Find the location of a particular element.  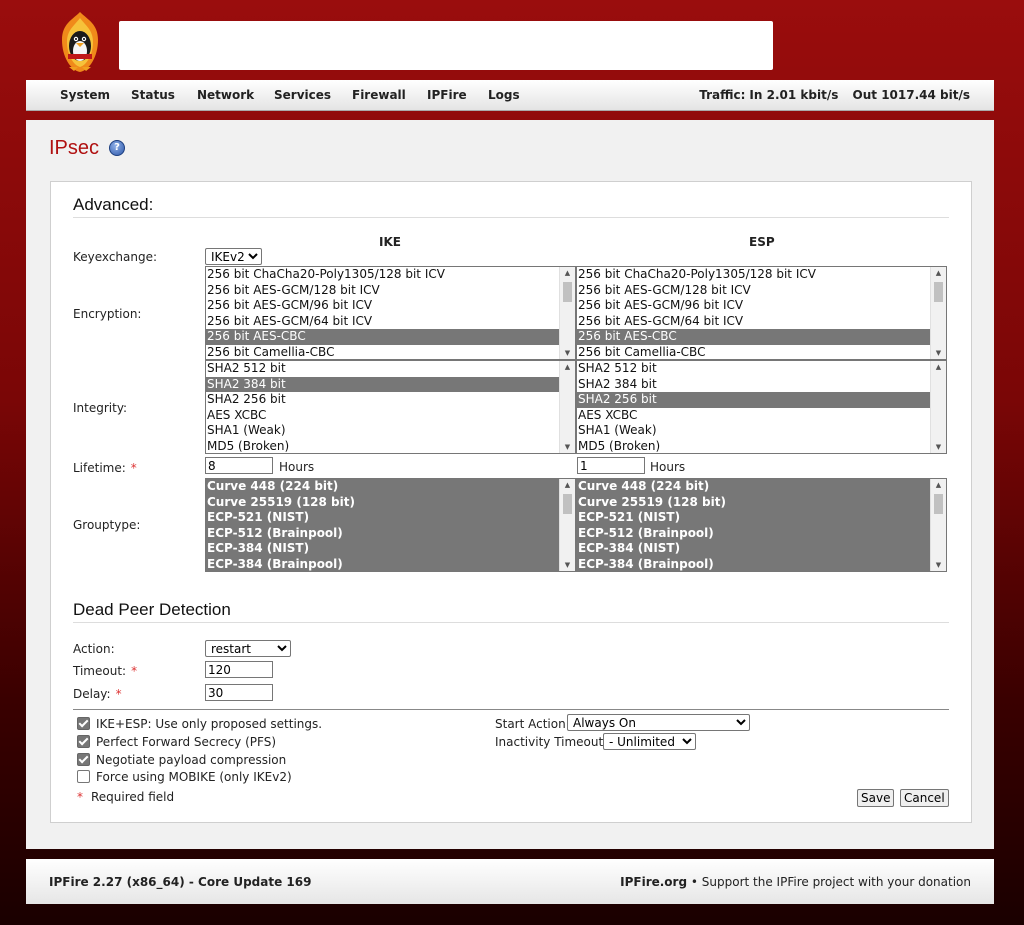

dpd-timeout-input is located at coordinates (239, 669).